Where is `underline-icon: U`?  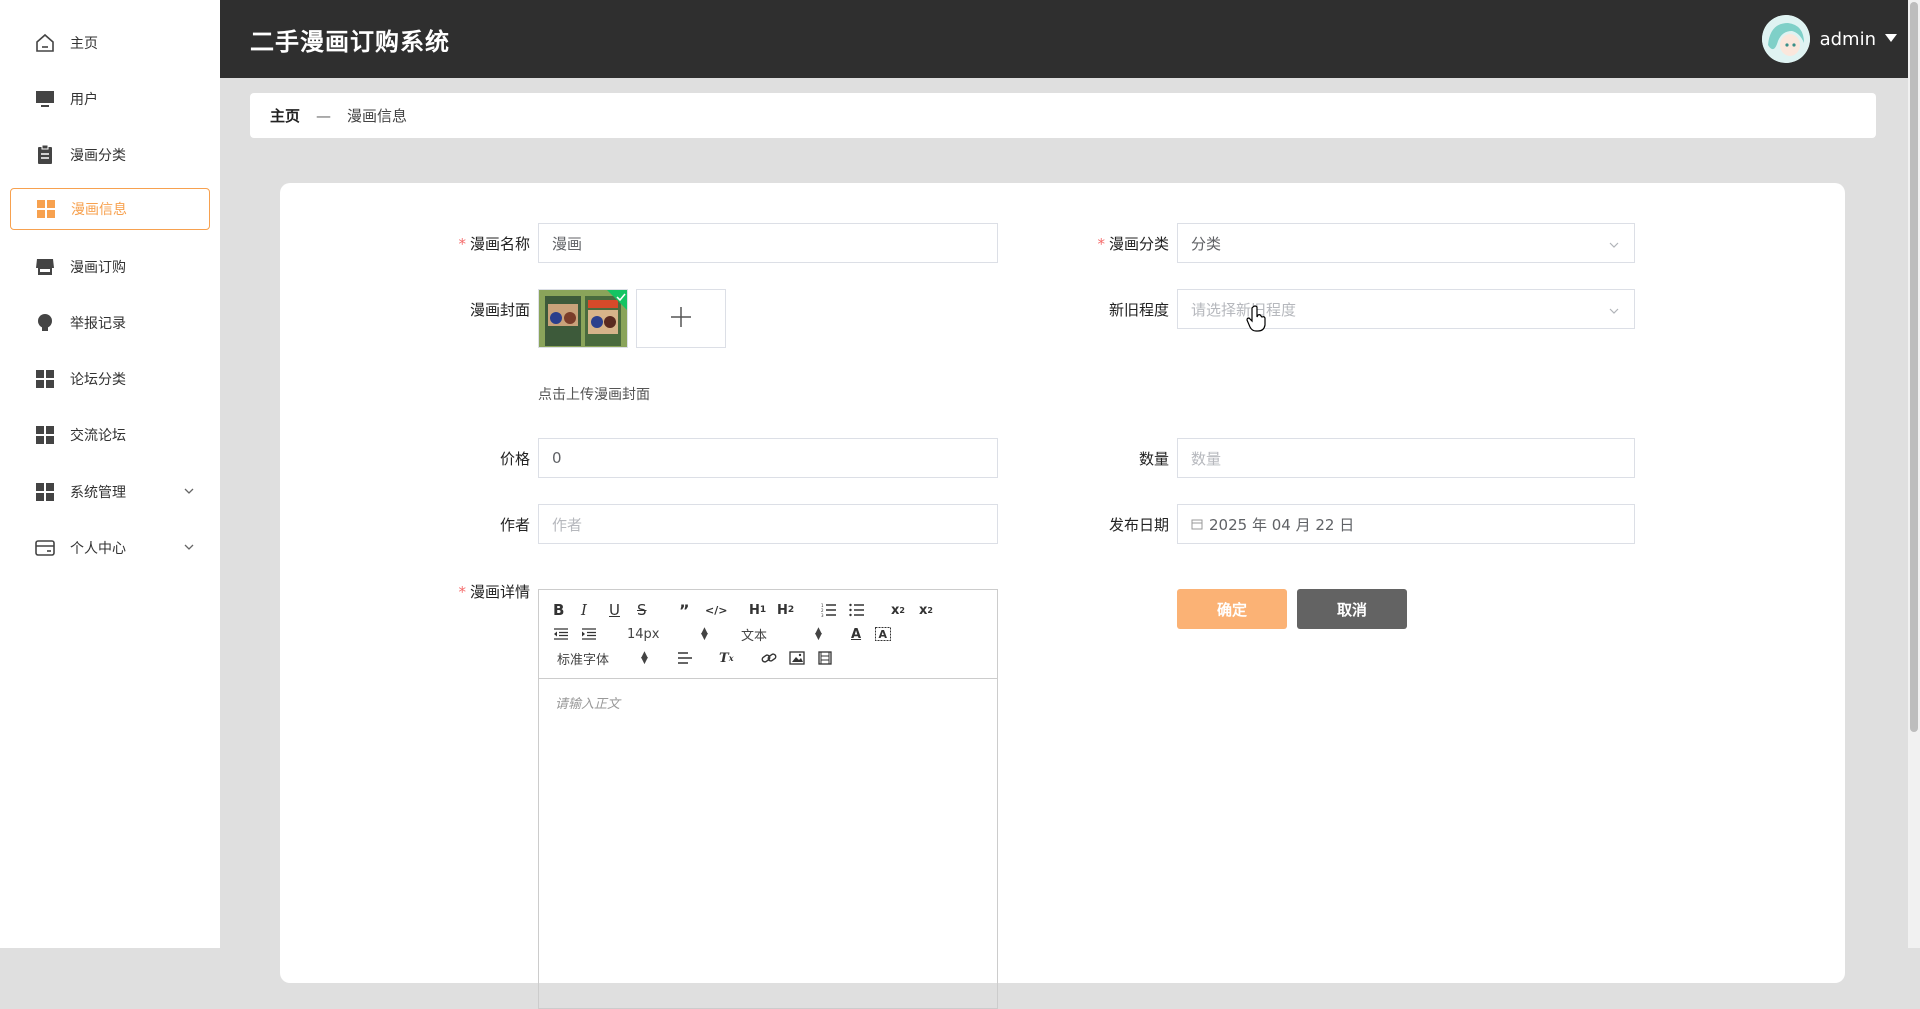
underline-icon: U is located at coordinates (614, 610).